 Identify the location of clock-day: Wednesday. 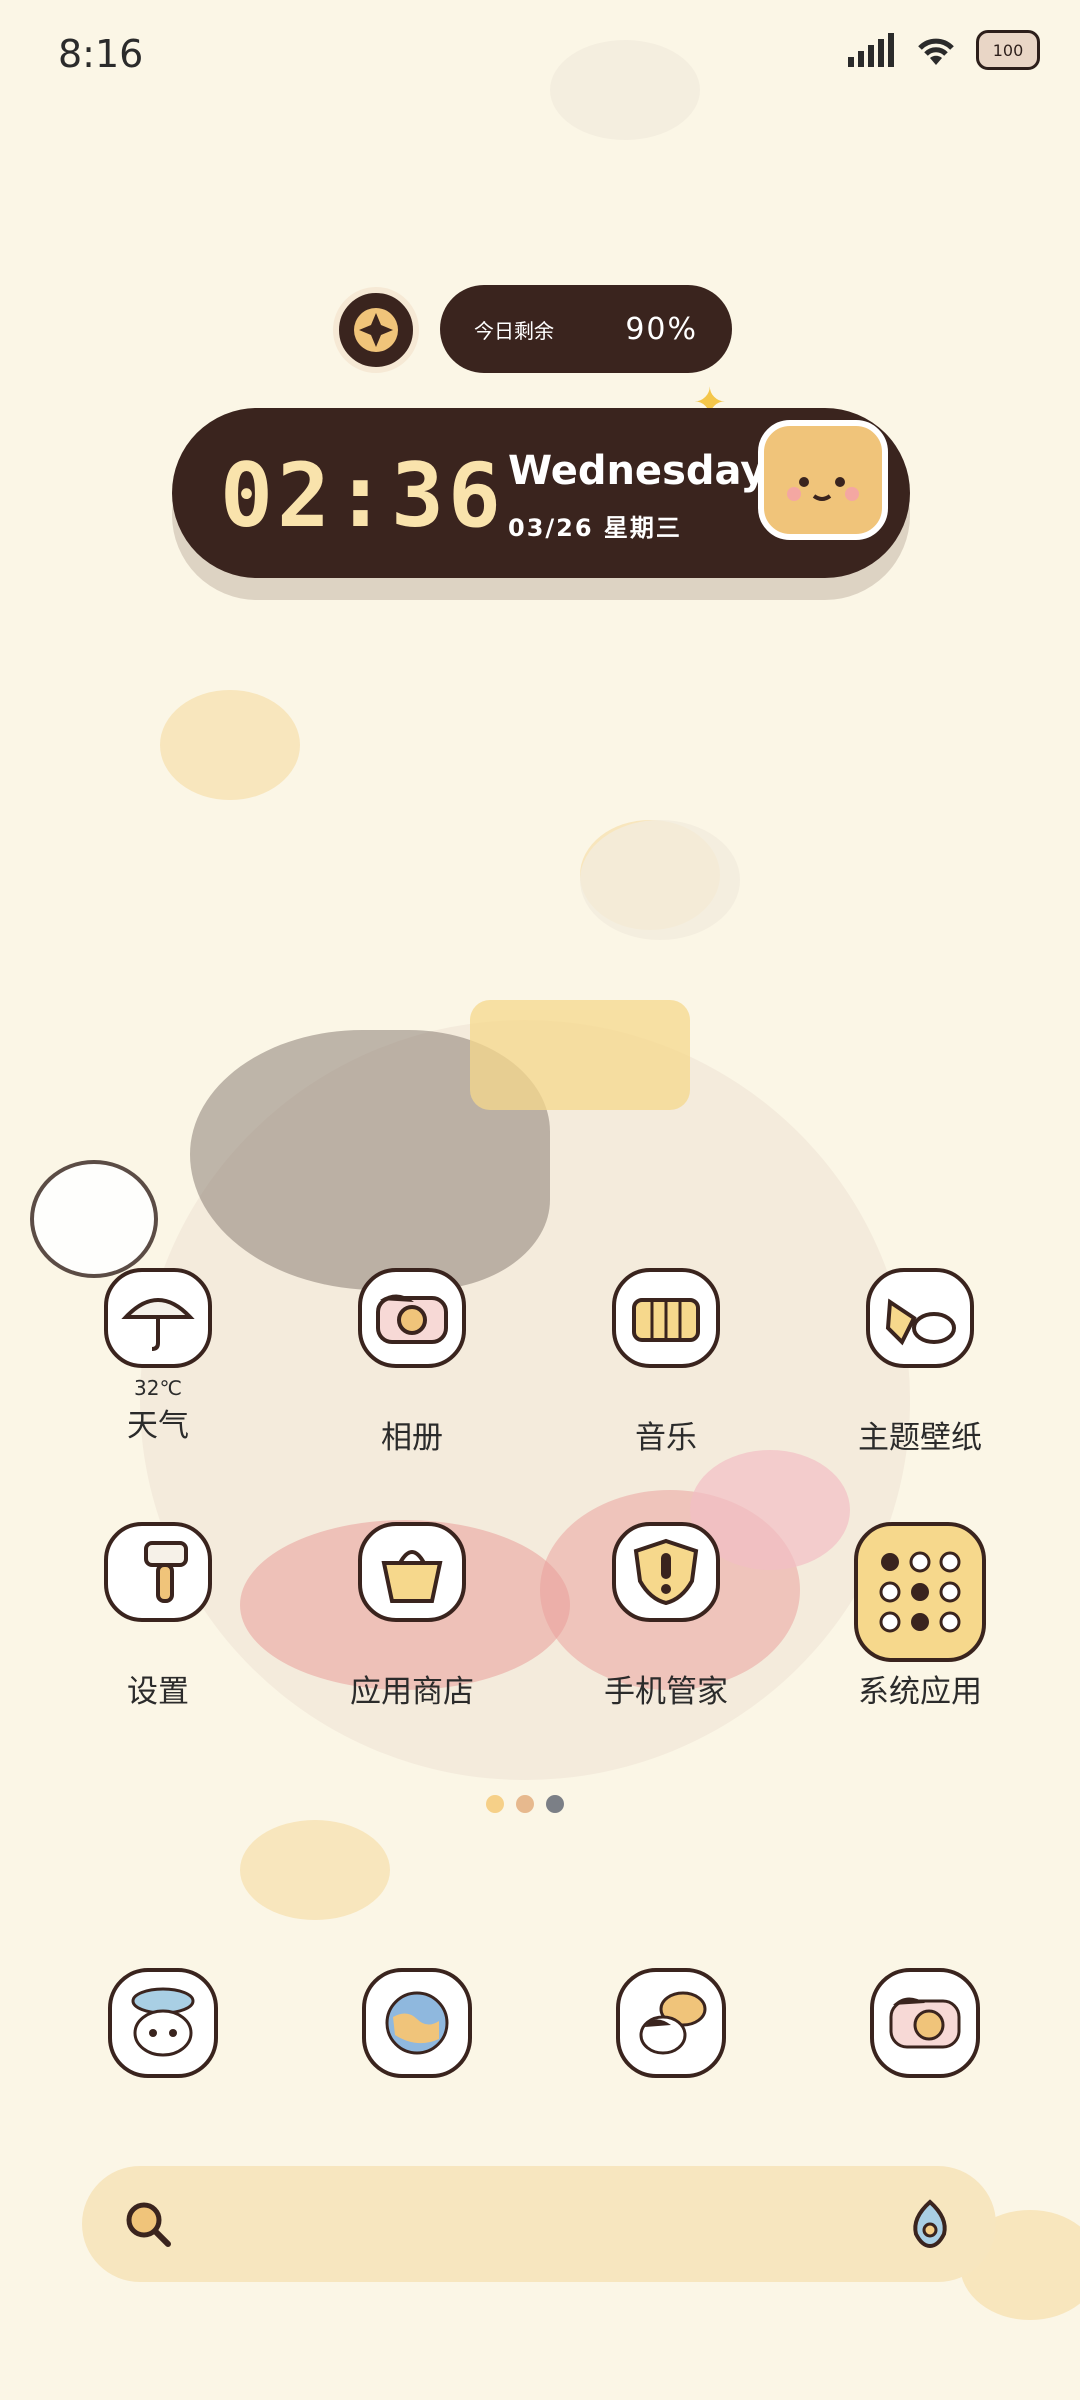
(637, 471).